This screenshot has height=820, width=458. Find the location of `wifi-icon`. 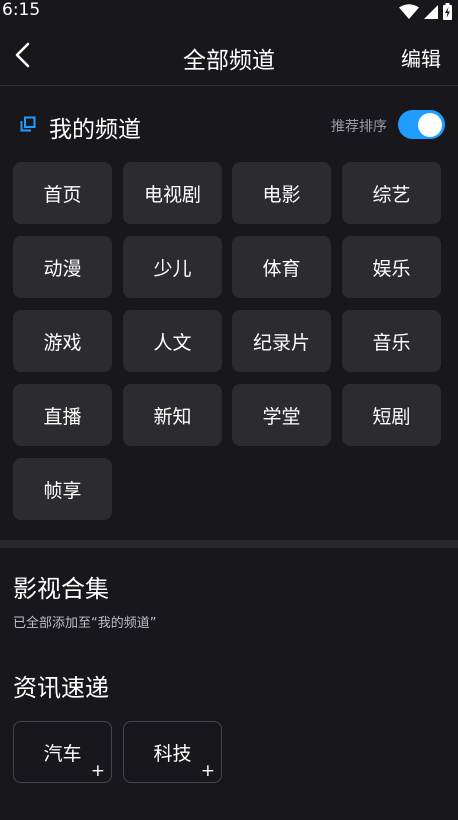

wifi-icon is located at coordinates (409, 11).